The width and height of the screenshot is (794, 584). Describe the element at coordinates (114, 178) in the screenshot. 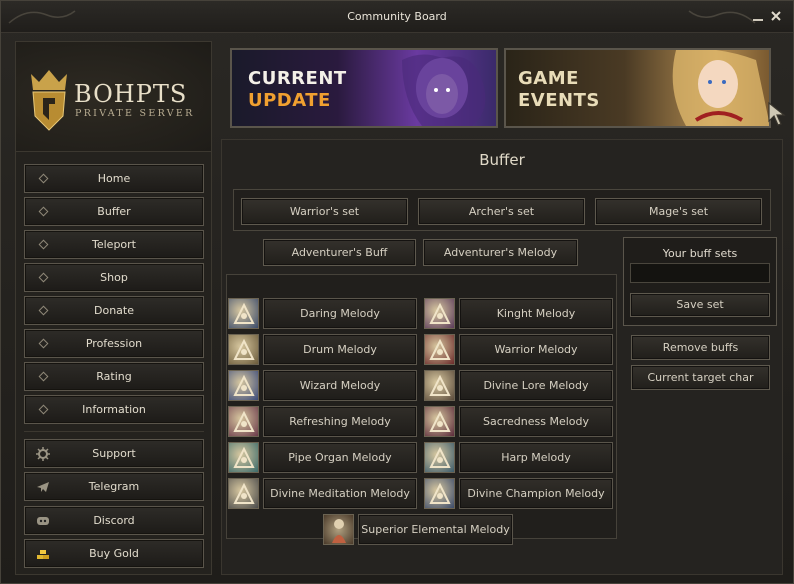

I see `nav-home-button: Home` at that location.